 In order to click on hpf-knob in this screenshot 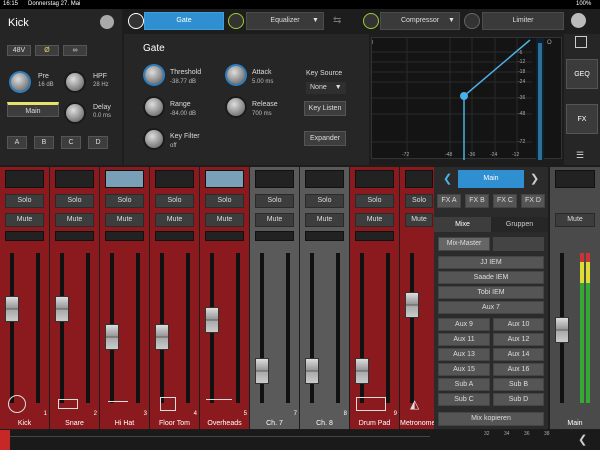, I will do `click(75, 82)`.